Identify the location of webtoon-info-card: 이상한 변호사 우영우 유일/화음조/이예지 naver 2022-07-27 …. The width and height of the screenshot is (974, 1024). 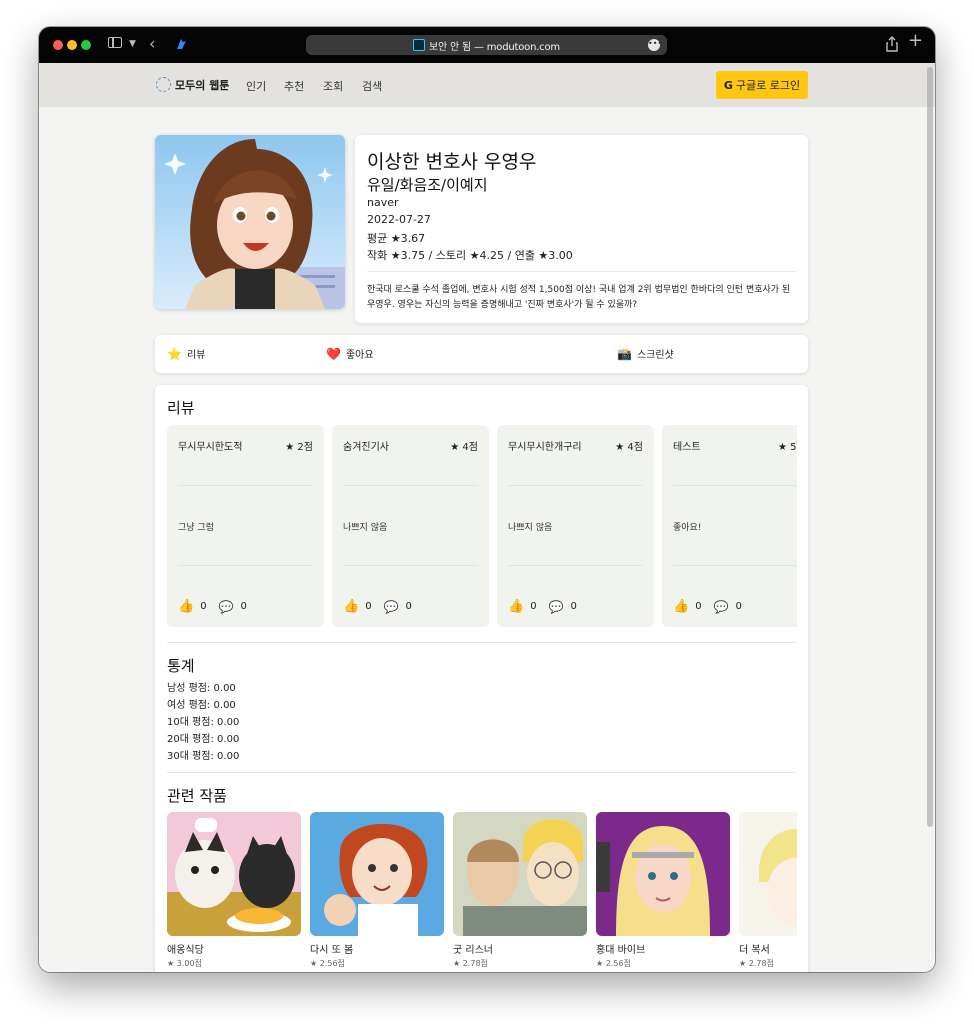
(581, 229).